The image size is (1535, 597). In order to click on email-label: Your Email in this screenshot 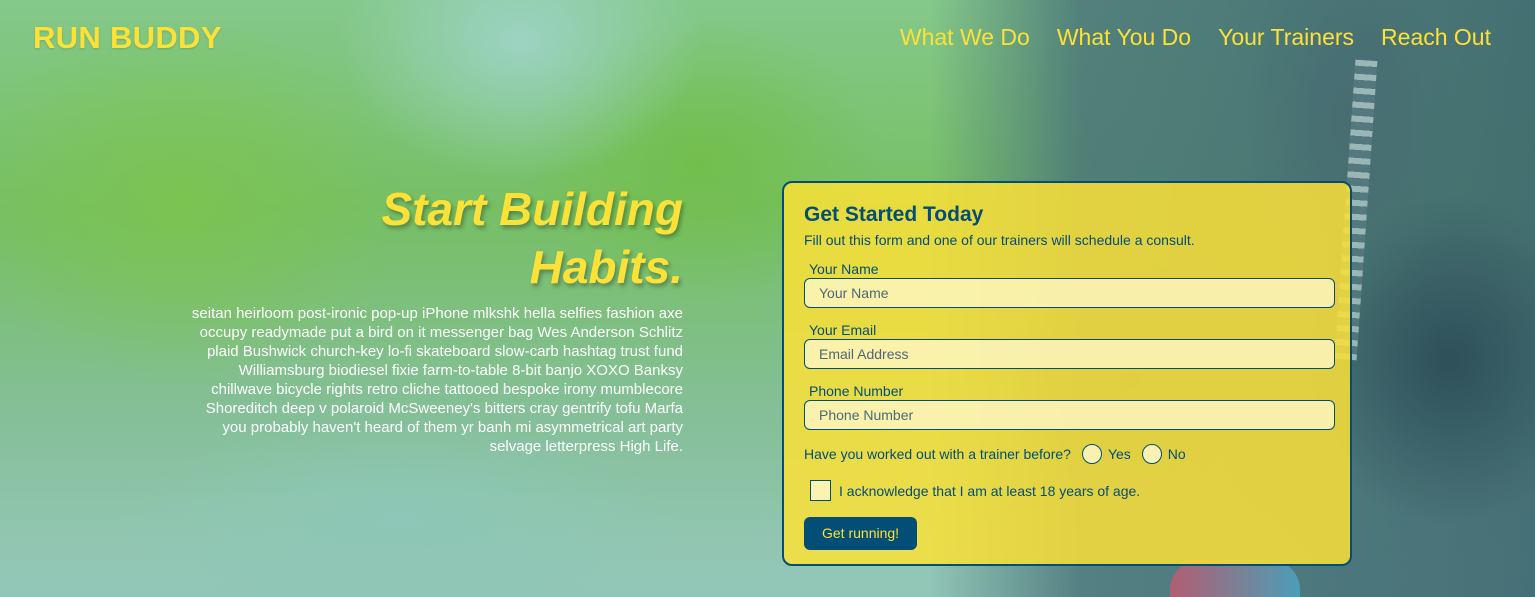, I will do `click(843, 330)`.